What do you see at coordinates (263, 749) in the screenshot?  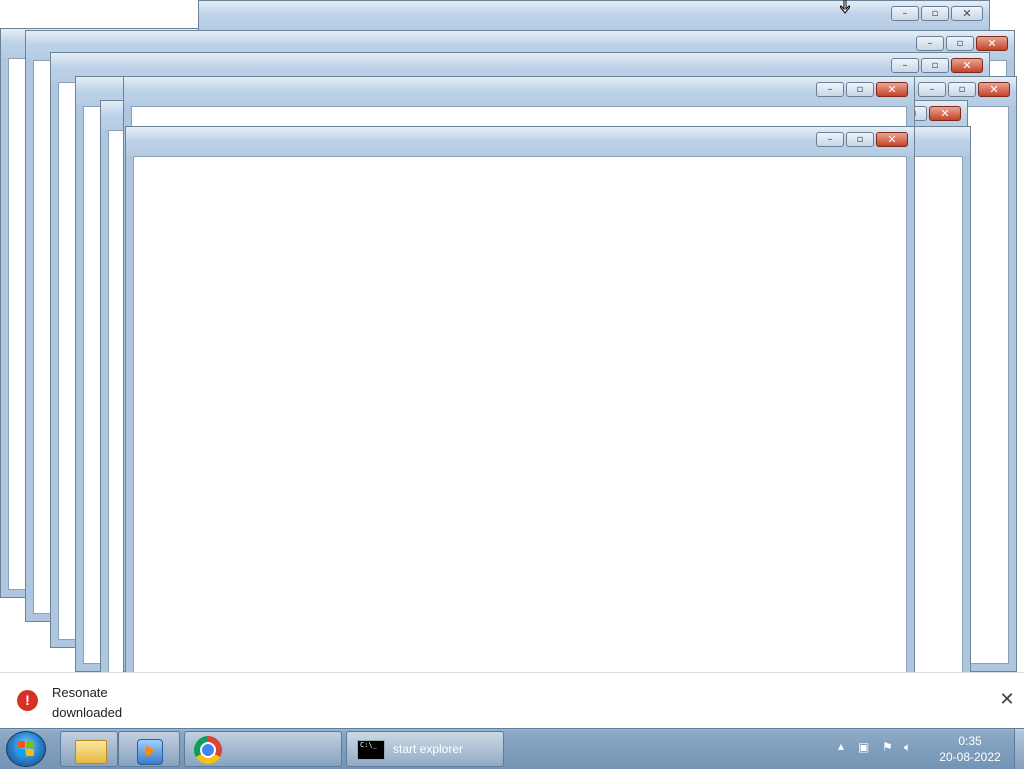 I see `taskbar-chrome` at bounding box center [263, 749].